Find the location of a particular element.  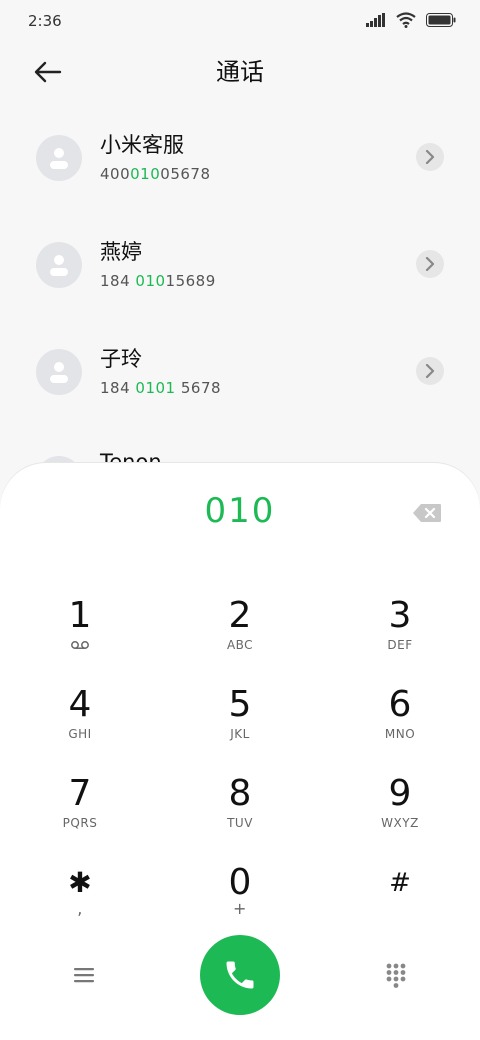

battery-icon is located at coordinates (441, 20).